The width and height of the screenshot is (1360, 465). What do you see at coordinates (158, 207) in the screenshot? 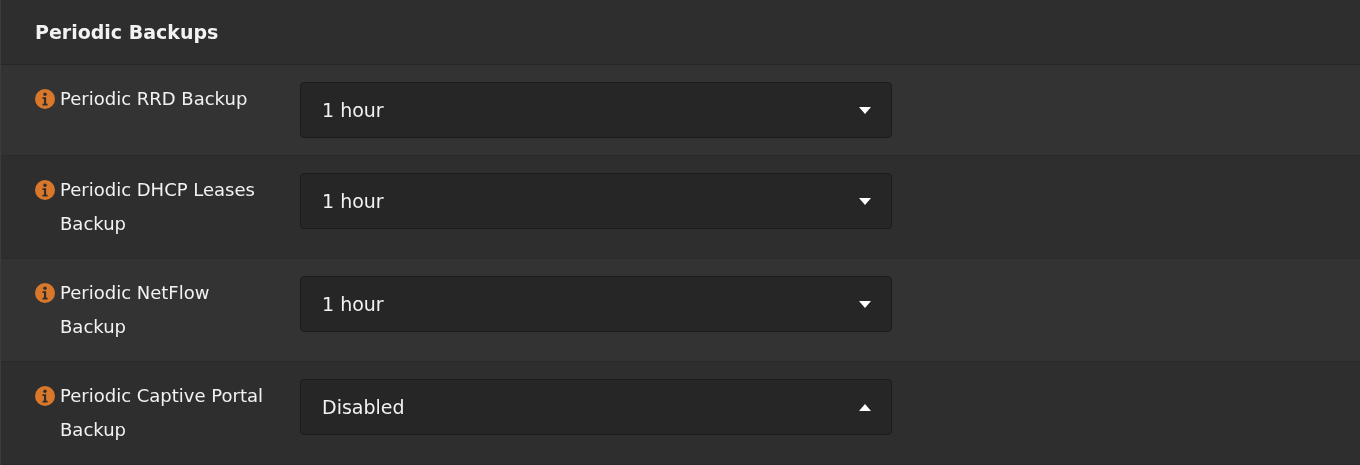
I see `setting-label: Periodic DHCP Leases Backup` at bounding box center [158, 207].